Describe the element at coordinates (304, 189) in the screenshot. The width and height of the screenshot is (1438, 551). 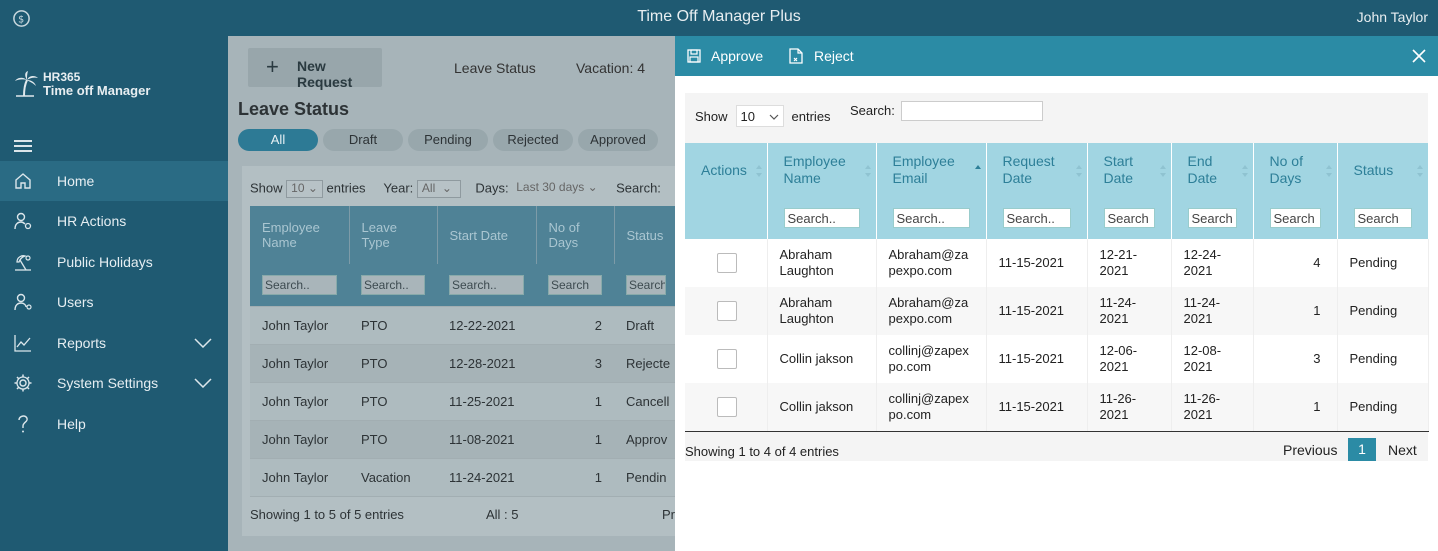
I see `show-select: 10 ⌄` at that location.